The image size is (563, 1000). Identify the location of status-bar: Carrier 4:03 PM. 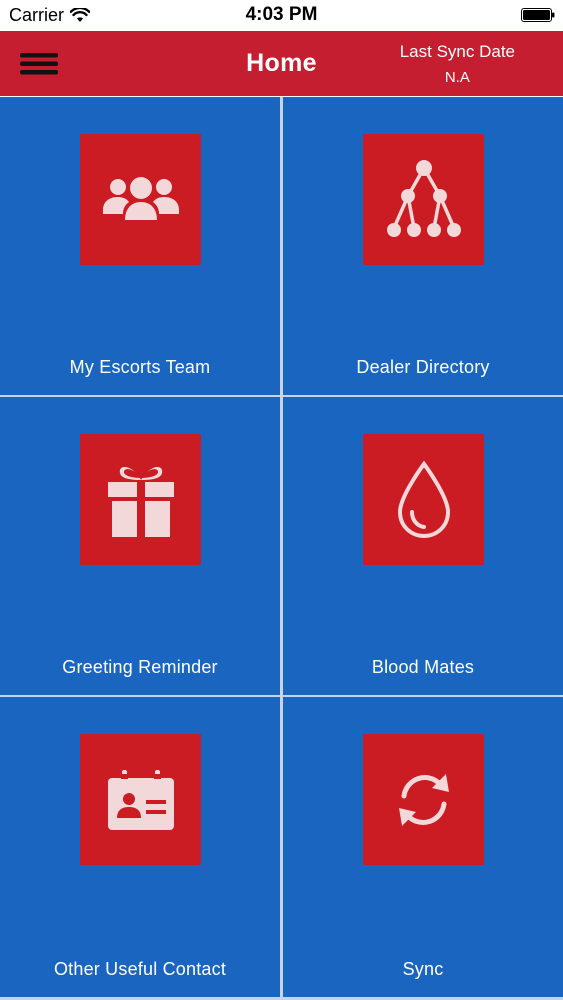
(281, 15).